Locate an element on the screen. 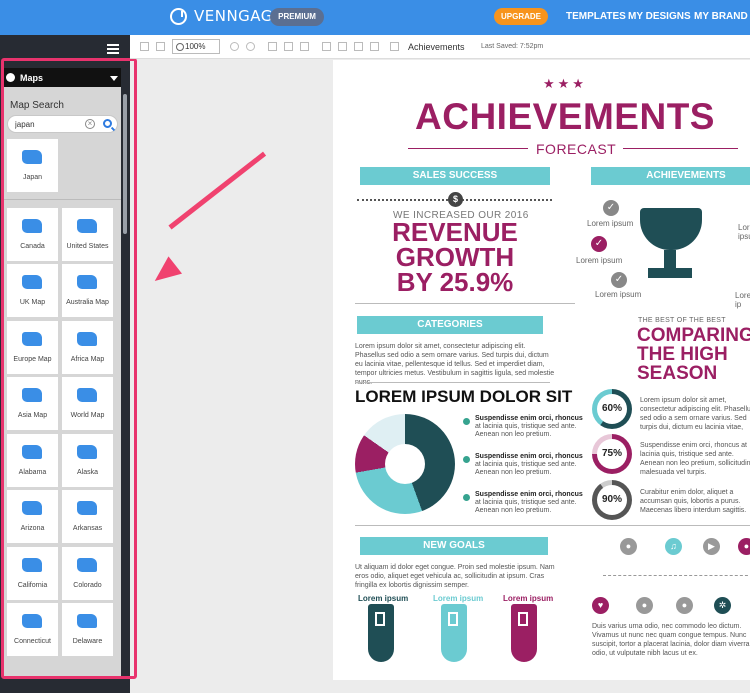  format-icon is located at coordinates (144, 46).